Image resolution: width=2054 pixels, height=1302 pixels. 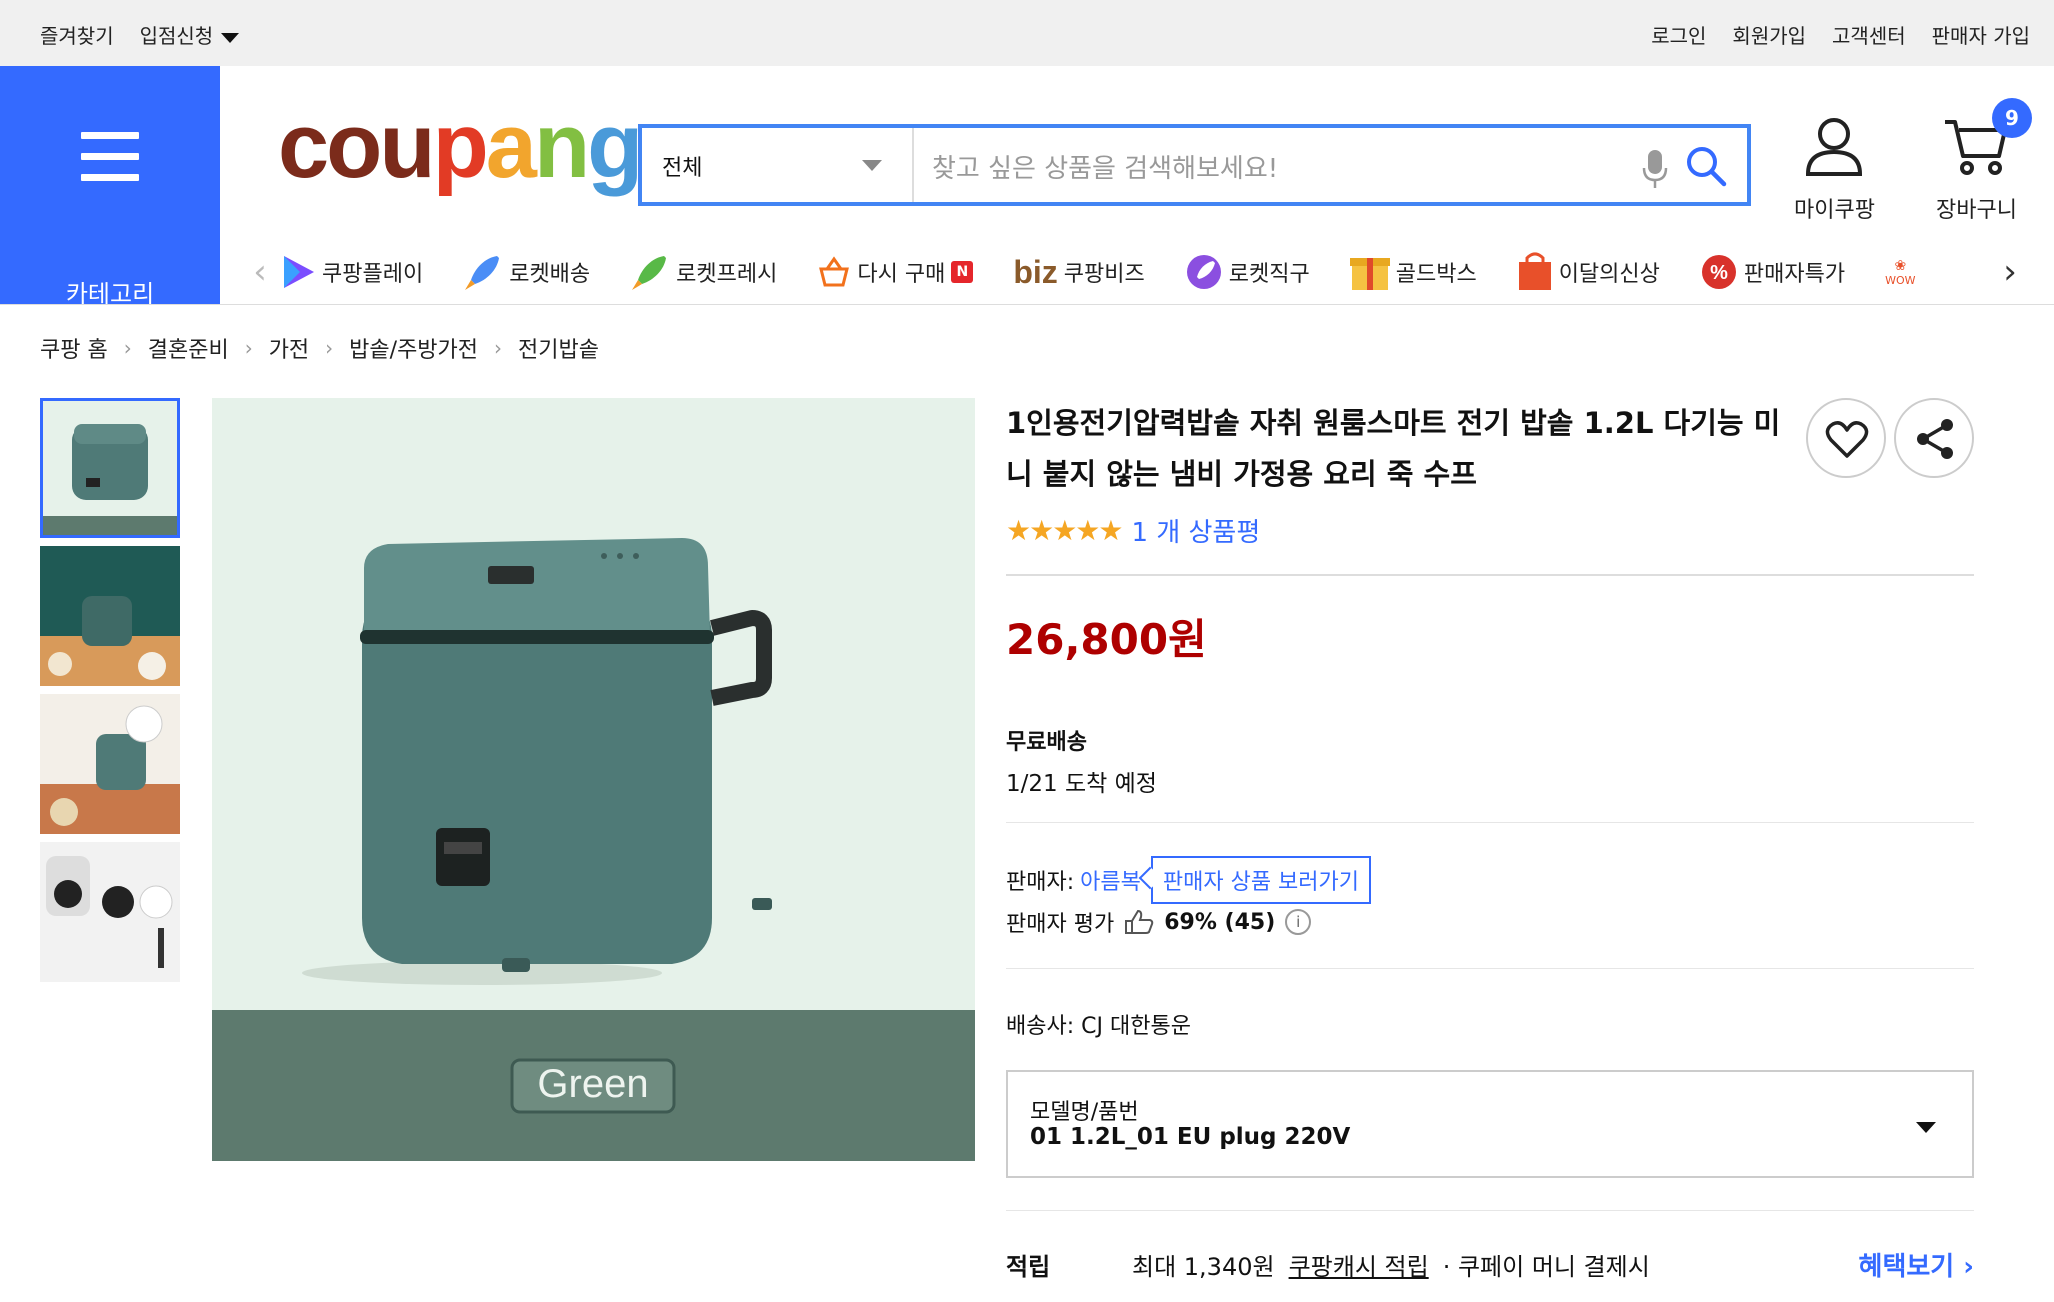 What do you see at coordinates (1081, 784) in the screenshot?
I see `arrival-eta: 1/21 도착 예정` at bounding box center [1081, 784].